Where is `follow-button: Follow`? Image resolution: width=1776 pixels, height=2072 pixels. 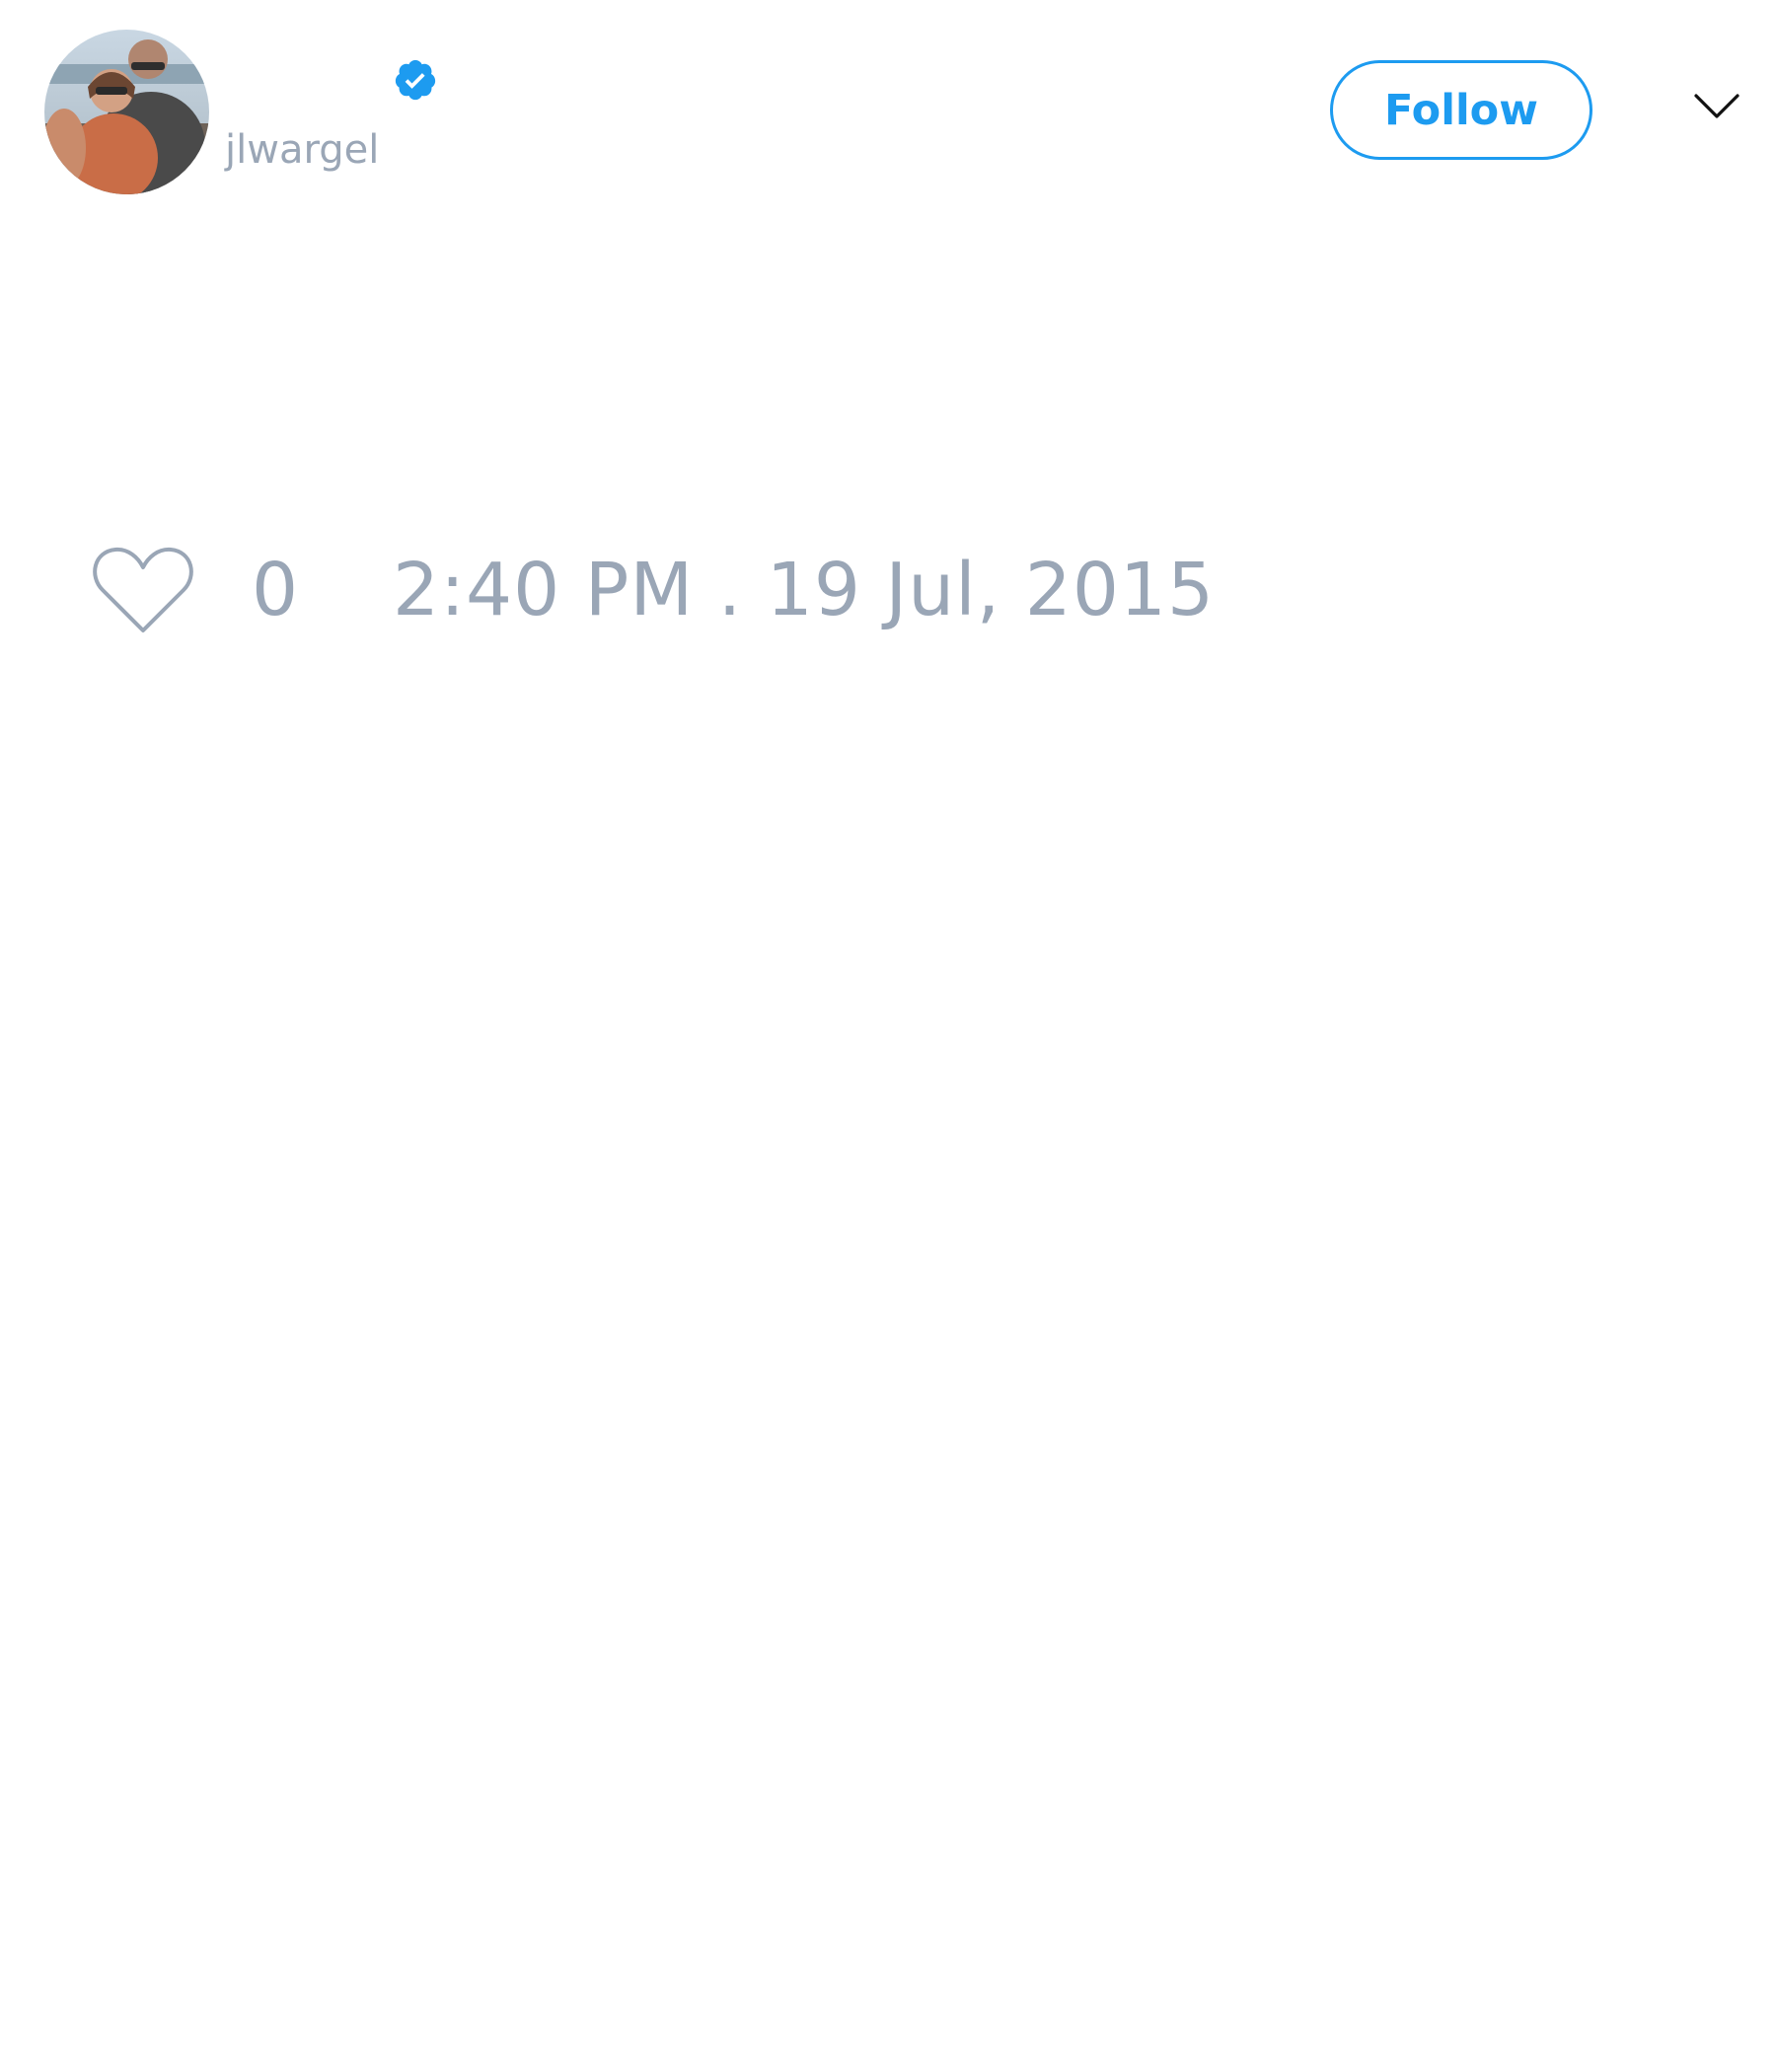
follow-button: Follow is located at coordinates (1461, 110).